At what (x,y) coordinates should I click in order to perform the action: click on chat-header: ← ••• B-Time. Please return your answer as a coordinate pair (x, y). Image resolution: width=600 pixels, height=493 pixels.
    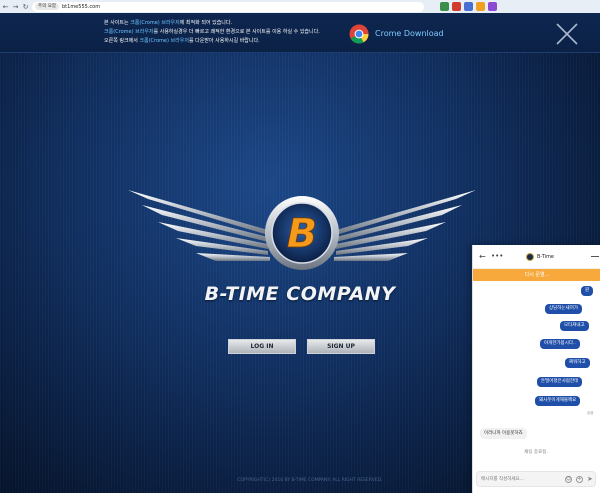
    Looking at the image, I should click on (536, 257).